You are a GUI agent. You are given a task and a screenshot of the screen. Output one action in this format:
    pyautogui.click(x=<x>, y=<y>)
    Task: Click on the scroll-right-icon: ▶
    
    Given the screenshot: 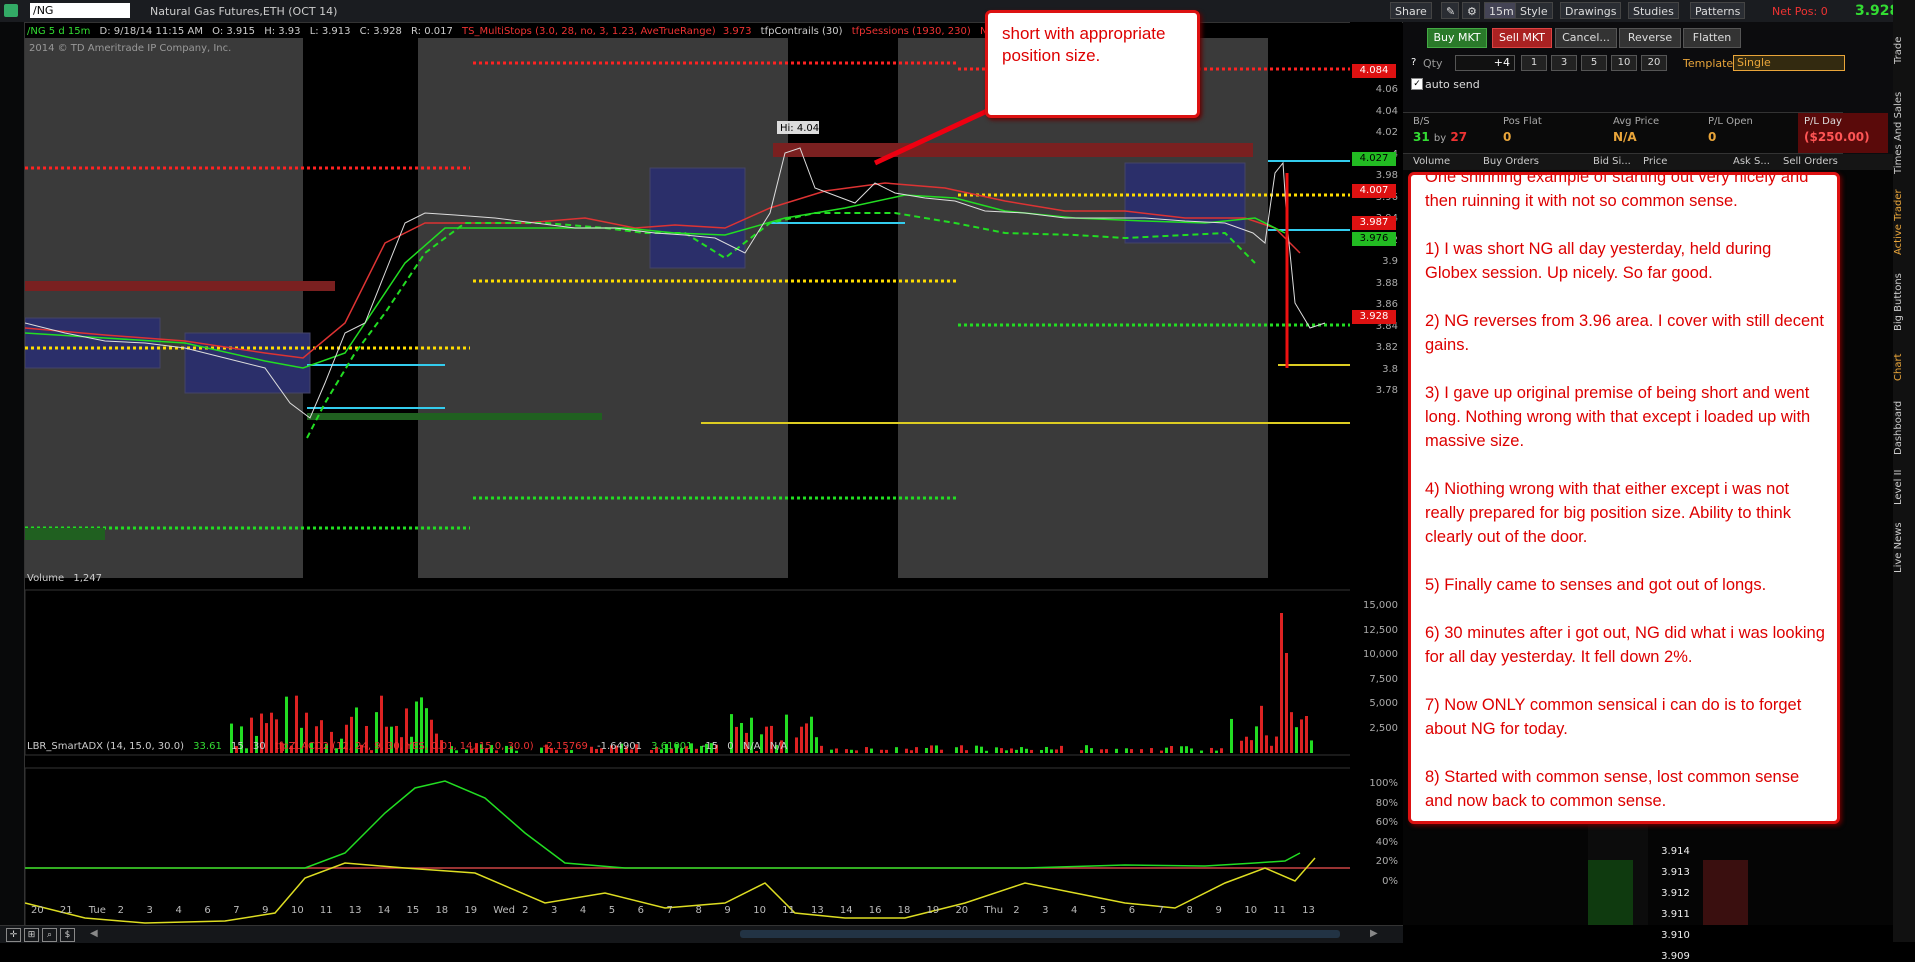 What is the action you would take?
    pyautogui.click(x=1374, y=933)
    